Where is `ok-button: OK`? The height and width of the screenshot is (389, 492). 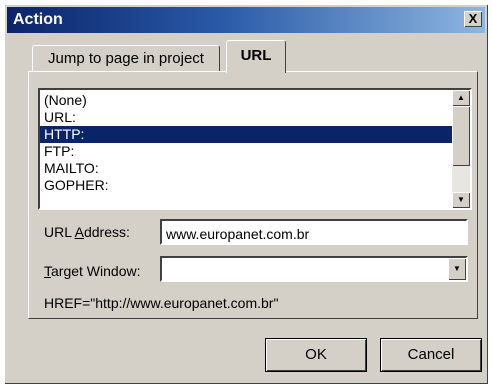 ok-button: OK is located at coordinates (316, 355).